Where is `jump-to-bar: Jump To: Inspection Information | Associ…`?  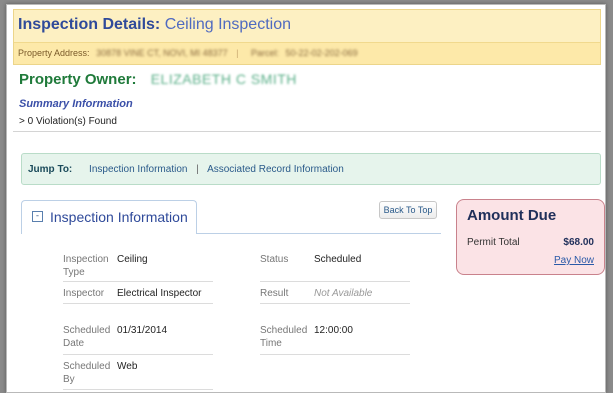
jump-to-bar: Jump To: Inspection Information | Associ… is located at coordinates (311, 169).